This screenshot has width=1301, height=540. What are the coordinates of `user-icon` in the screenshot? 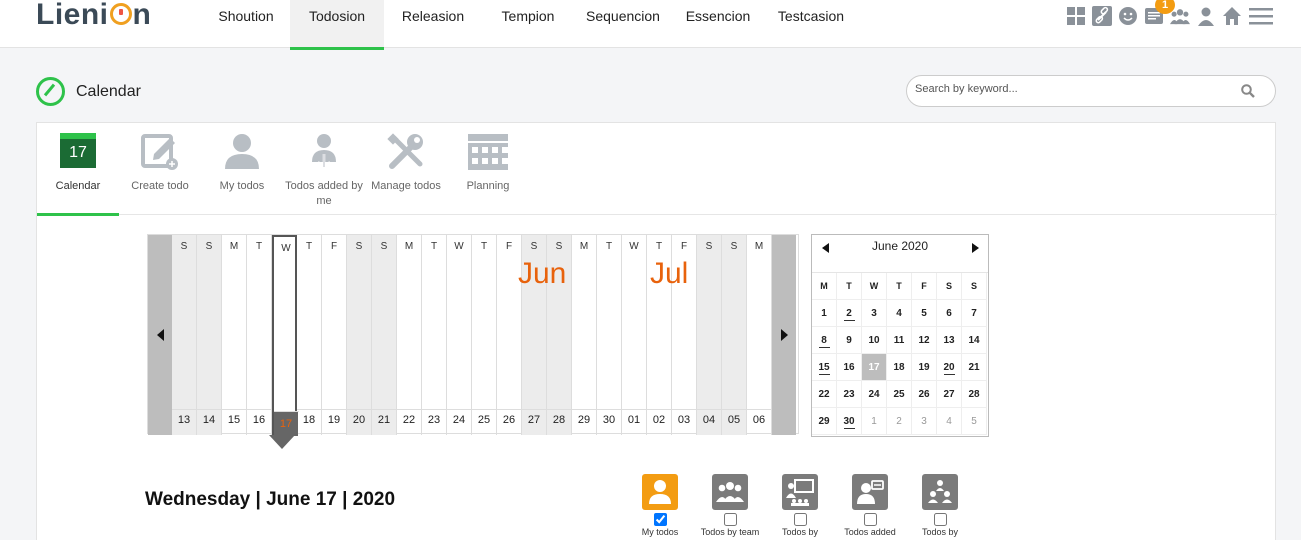 It's located at (1206, 16).